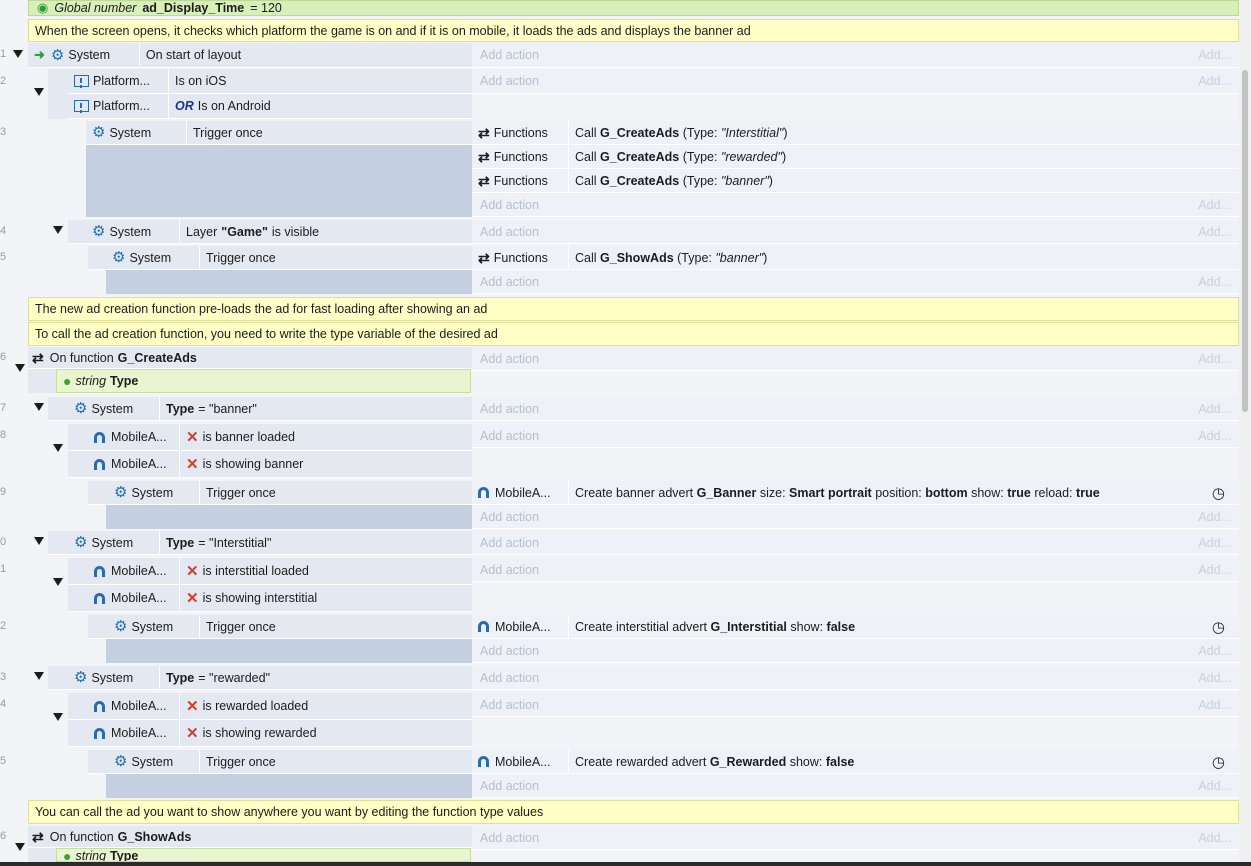 This screenshot has height=866, width=1251. I want to click on event-8-condition-1: MobileA... ✕ is banner loaded, so click(270, 437).